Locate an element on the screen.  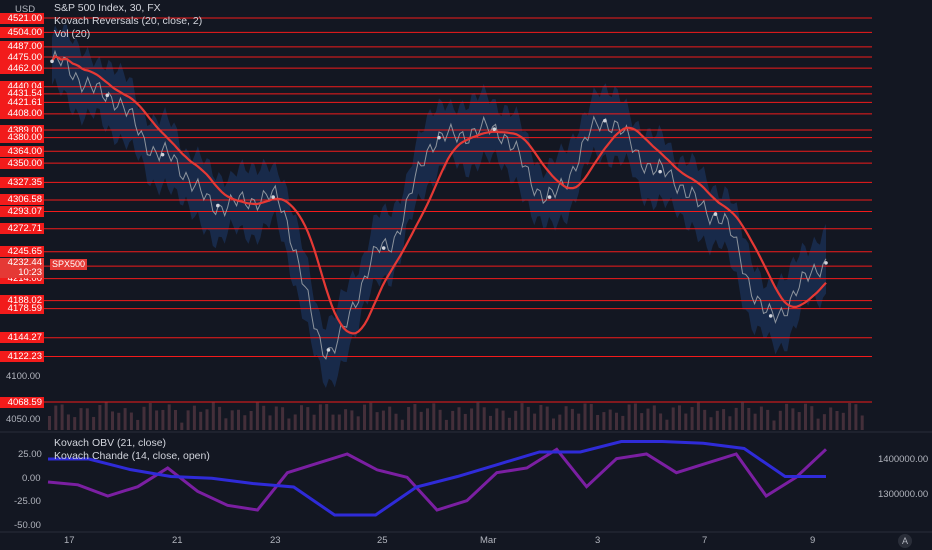
level-label: 4380.00 is located at coordinates (22, 138).